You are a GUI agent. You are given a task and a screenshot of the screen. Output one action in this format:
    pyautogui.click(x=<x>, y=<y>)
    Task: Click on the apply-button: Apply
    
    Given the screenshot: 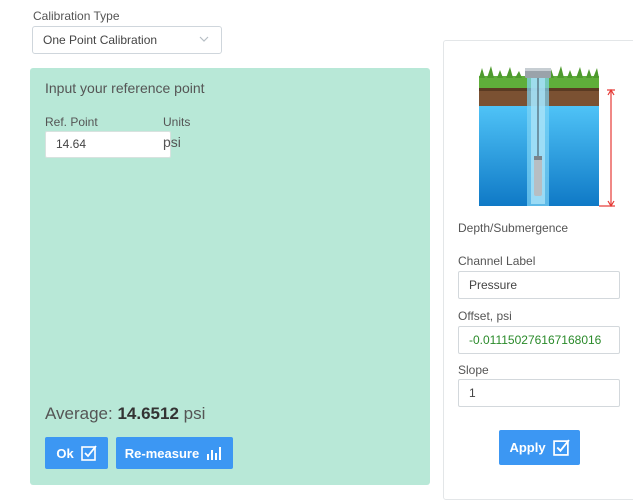 What is the action you would take?
    pyautogui.click(x=539, y=447)
    